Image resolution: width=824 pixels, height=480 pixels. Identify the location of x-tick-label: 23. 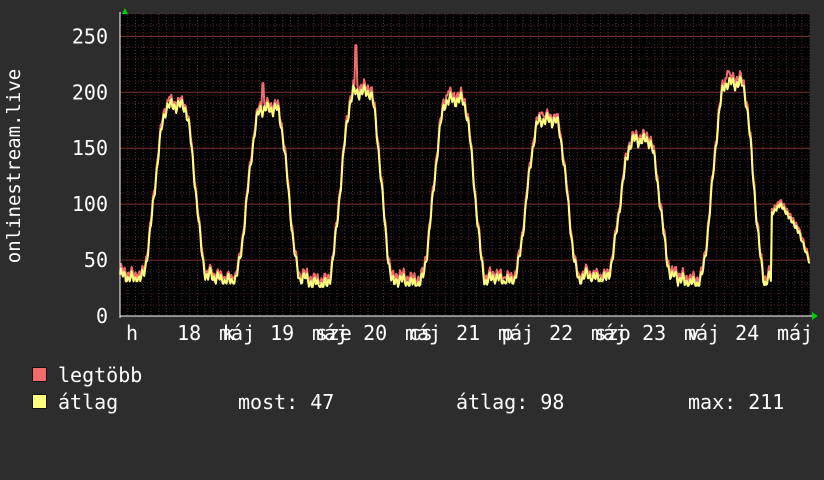
(654, 333).